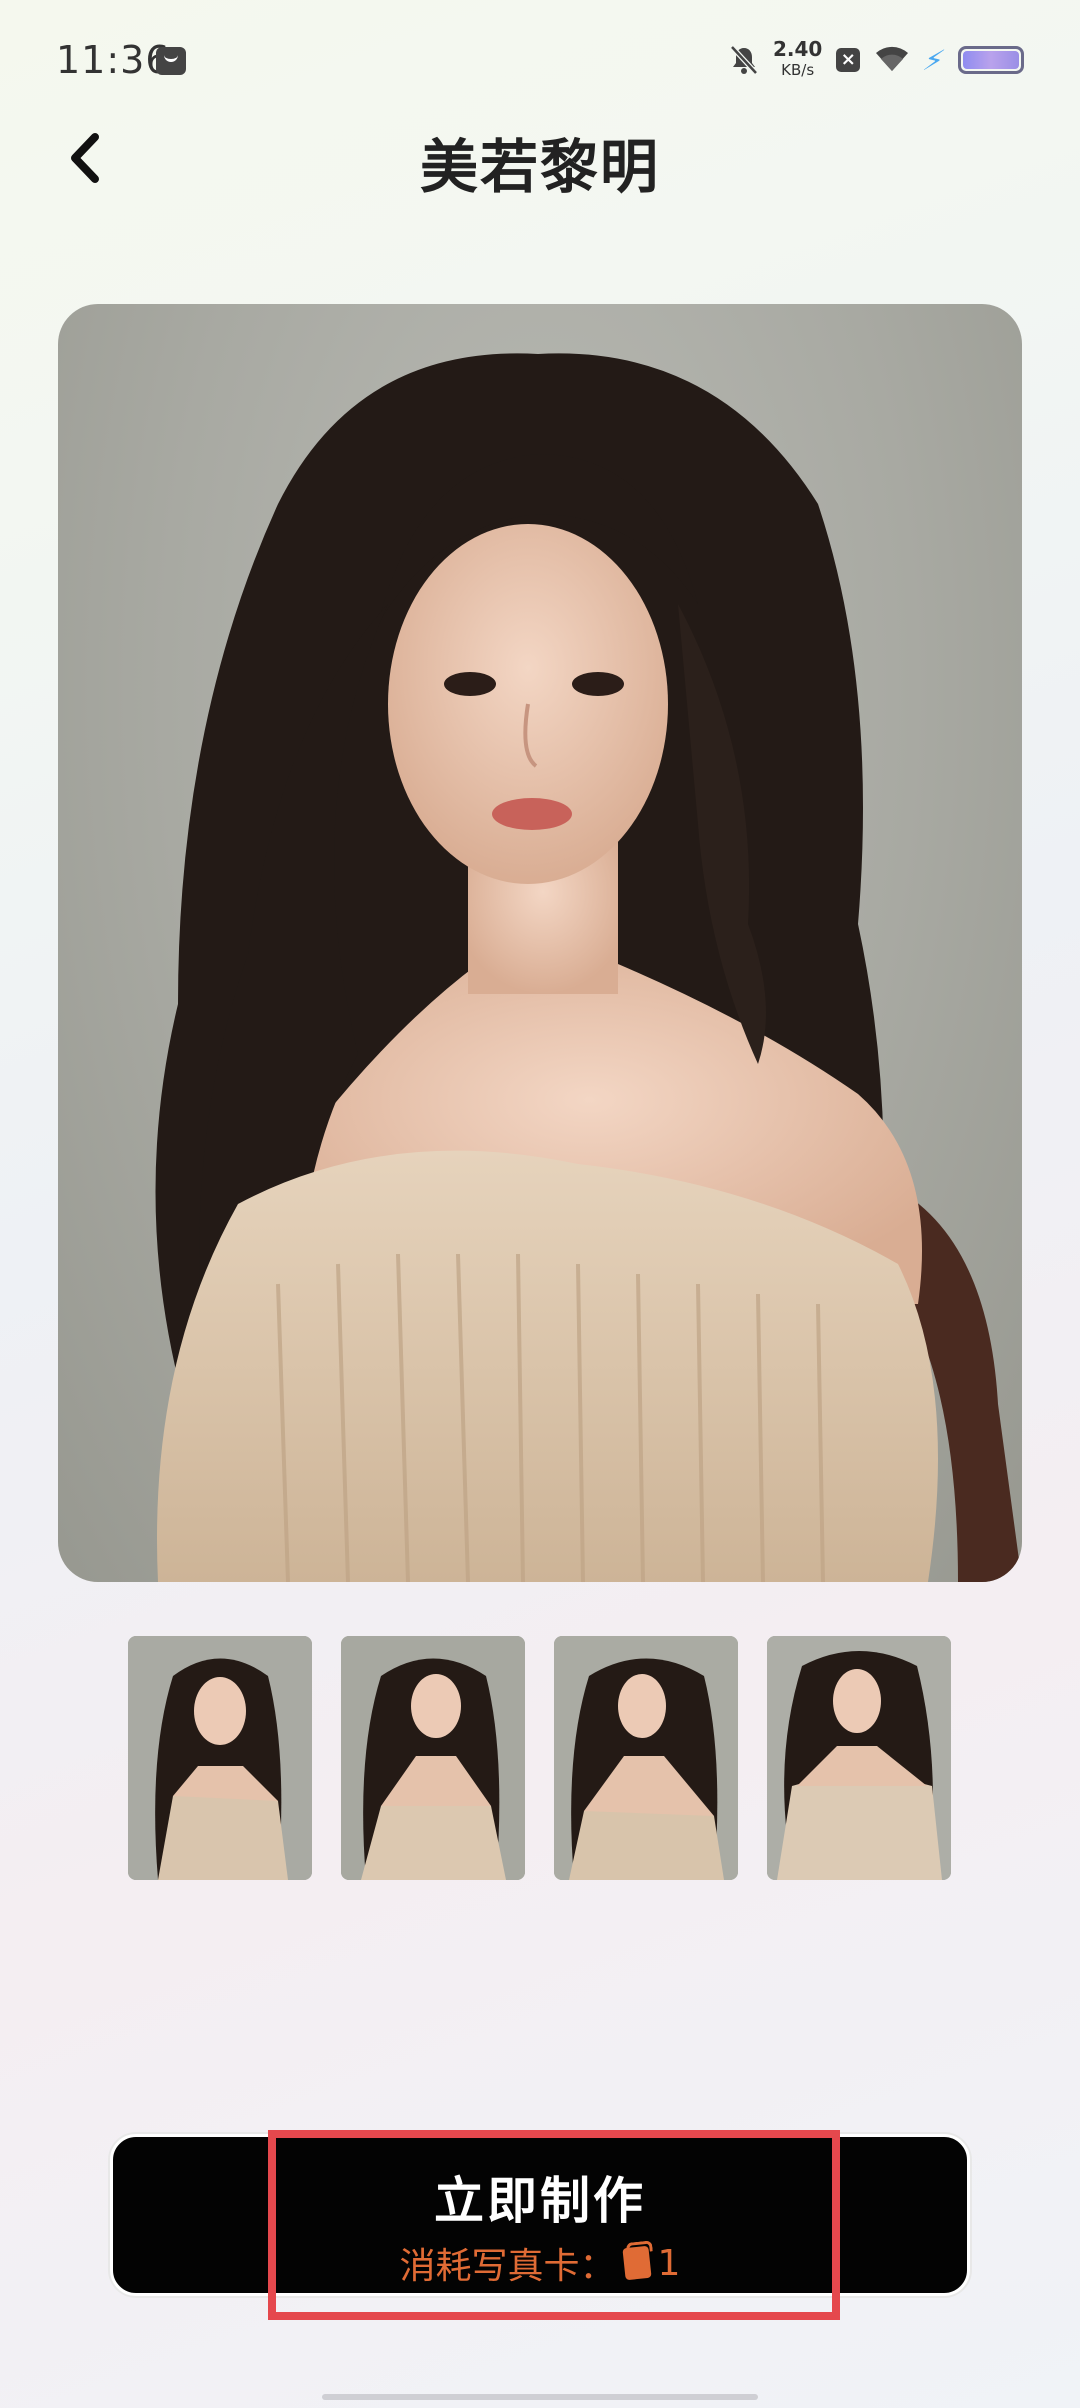  I want to click on battery-icon, so click(991, 60).